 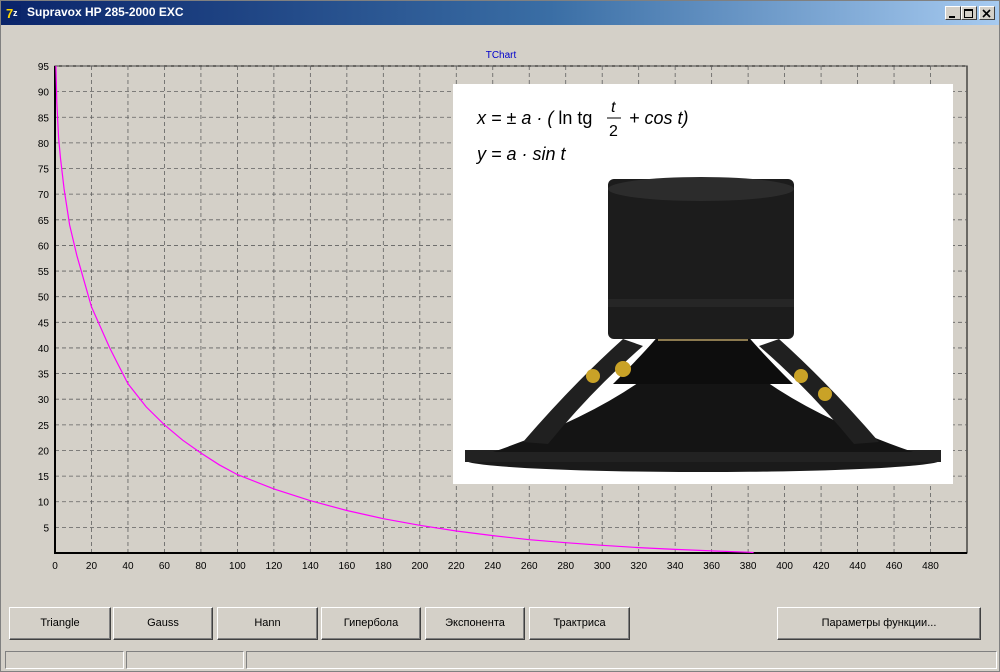 I want to click on formula-line-1-end: + cos t), so click(x=659, y=118).